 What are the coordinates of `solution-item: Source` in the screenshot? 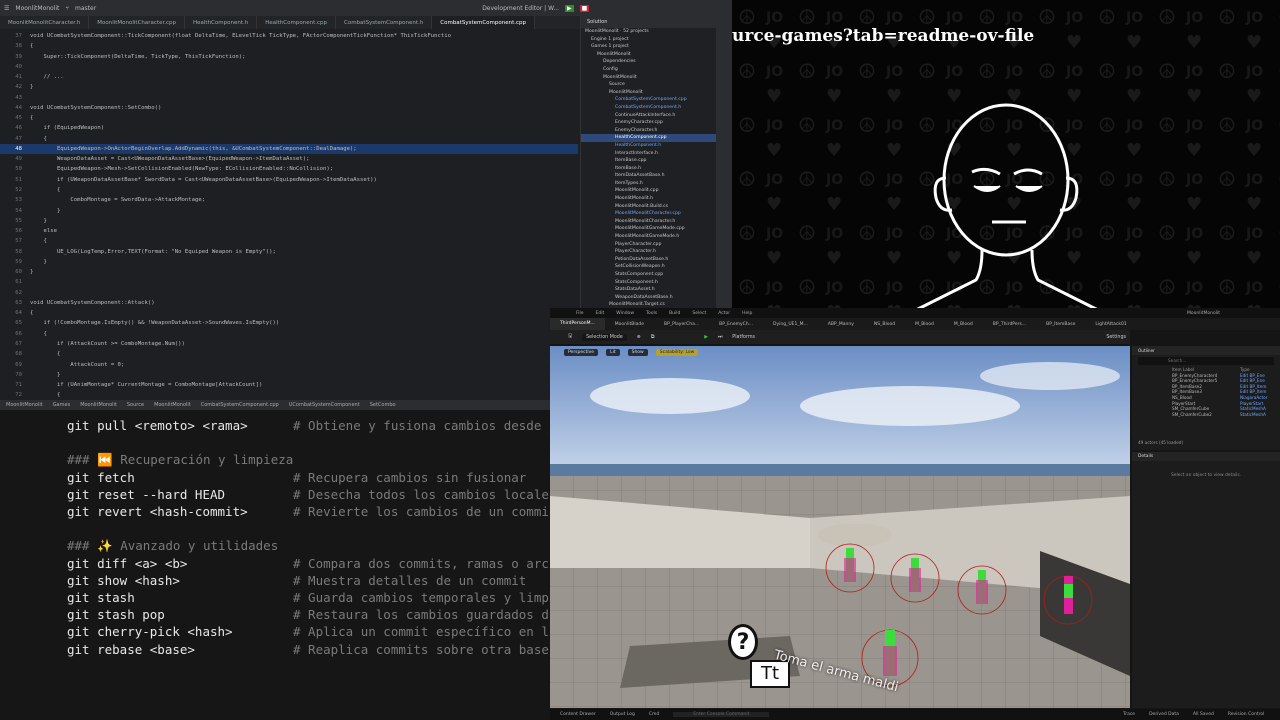 It's located at (656, 85).